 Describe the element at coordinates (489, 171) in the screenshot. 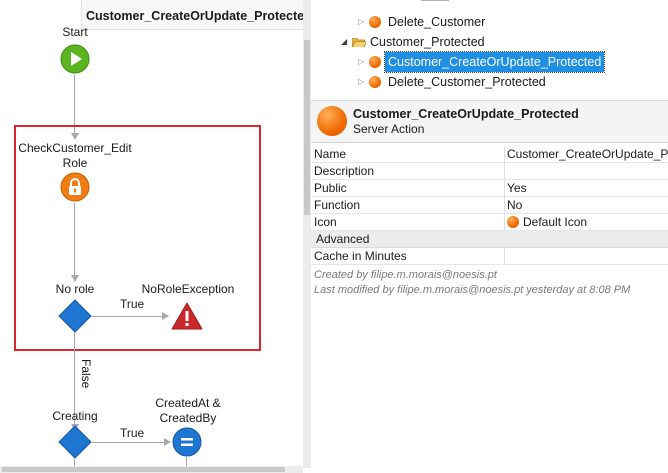

I see `property-row-description: Description` at that location.